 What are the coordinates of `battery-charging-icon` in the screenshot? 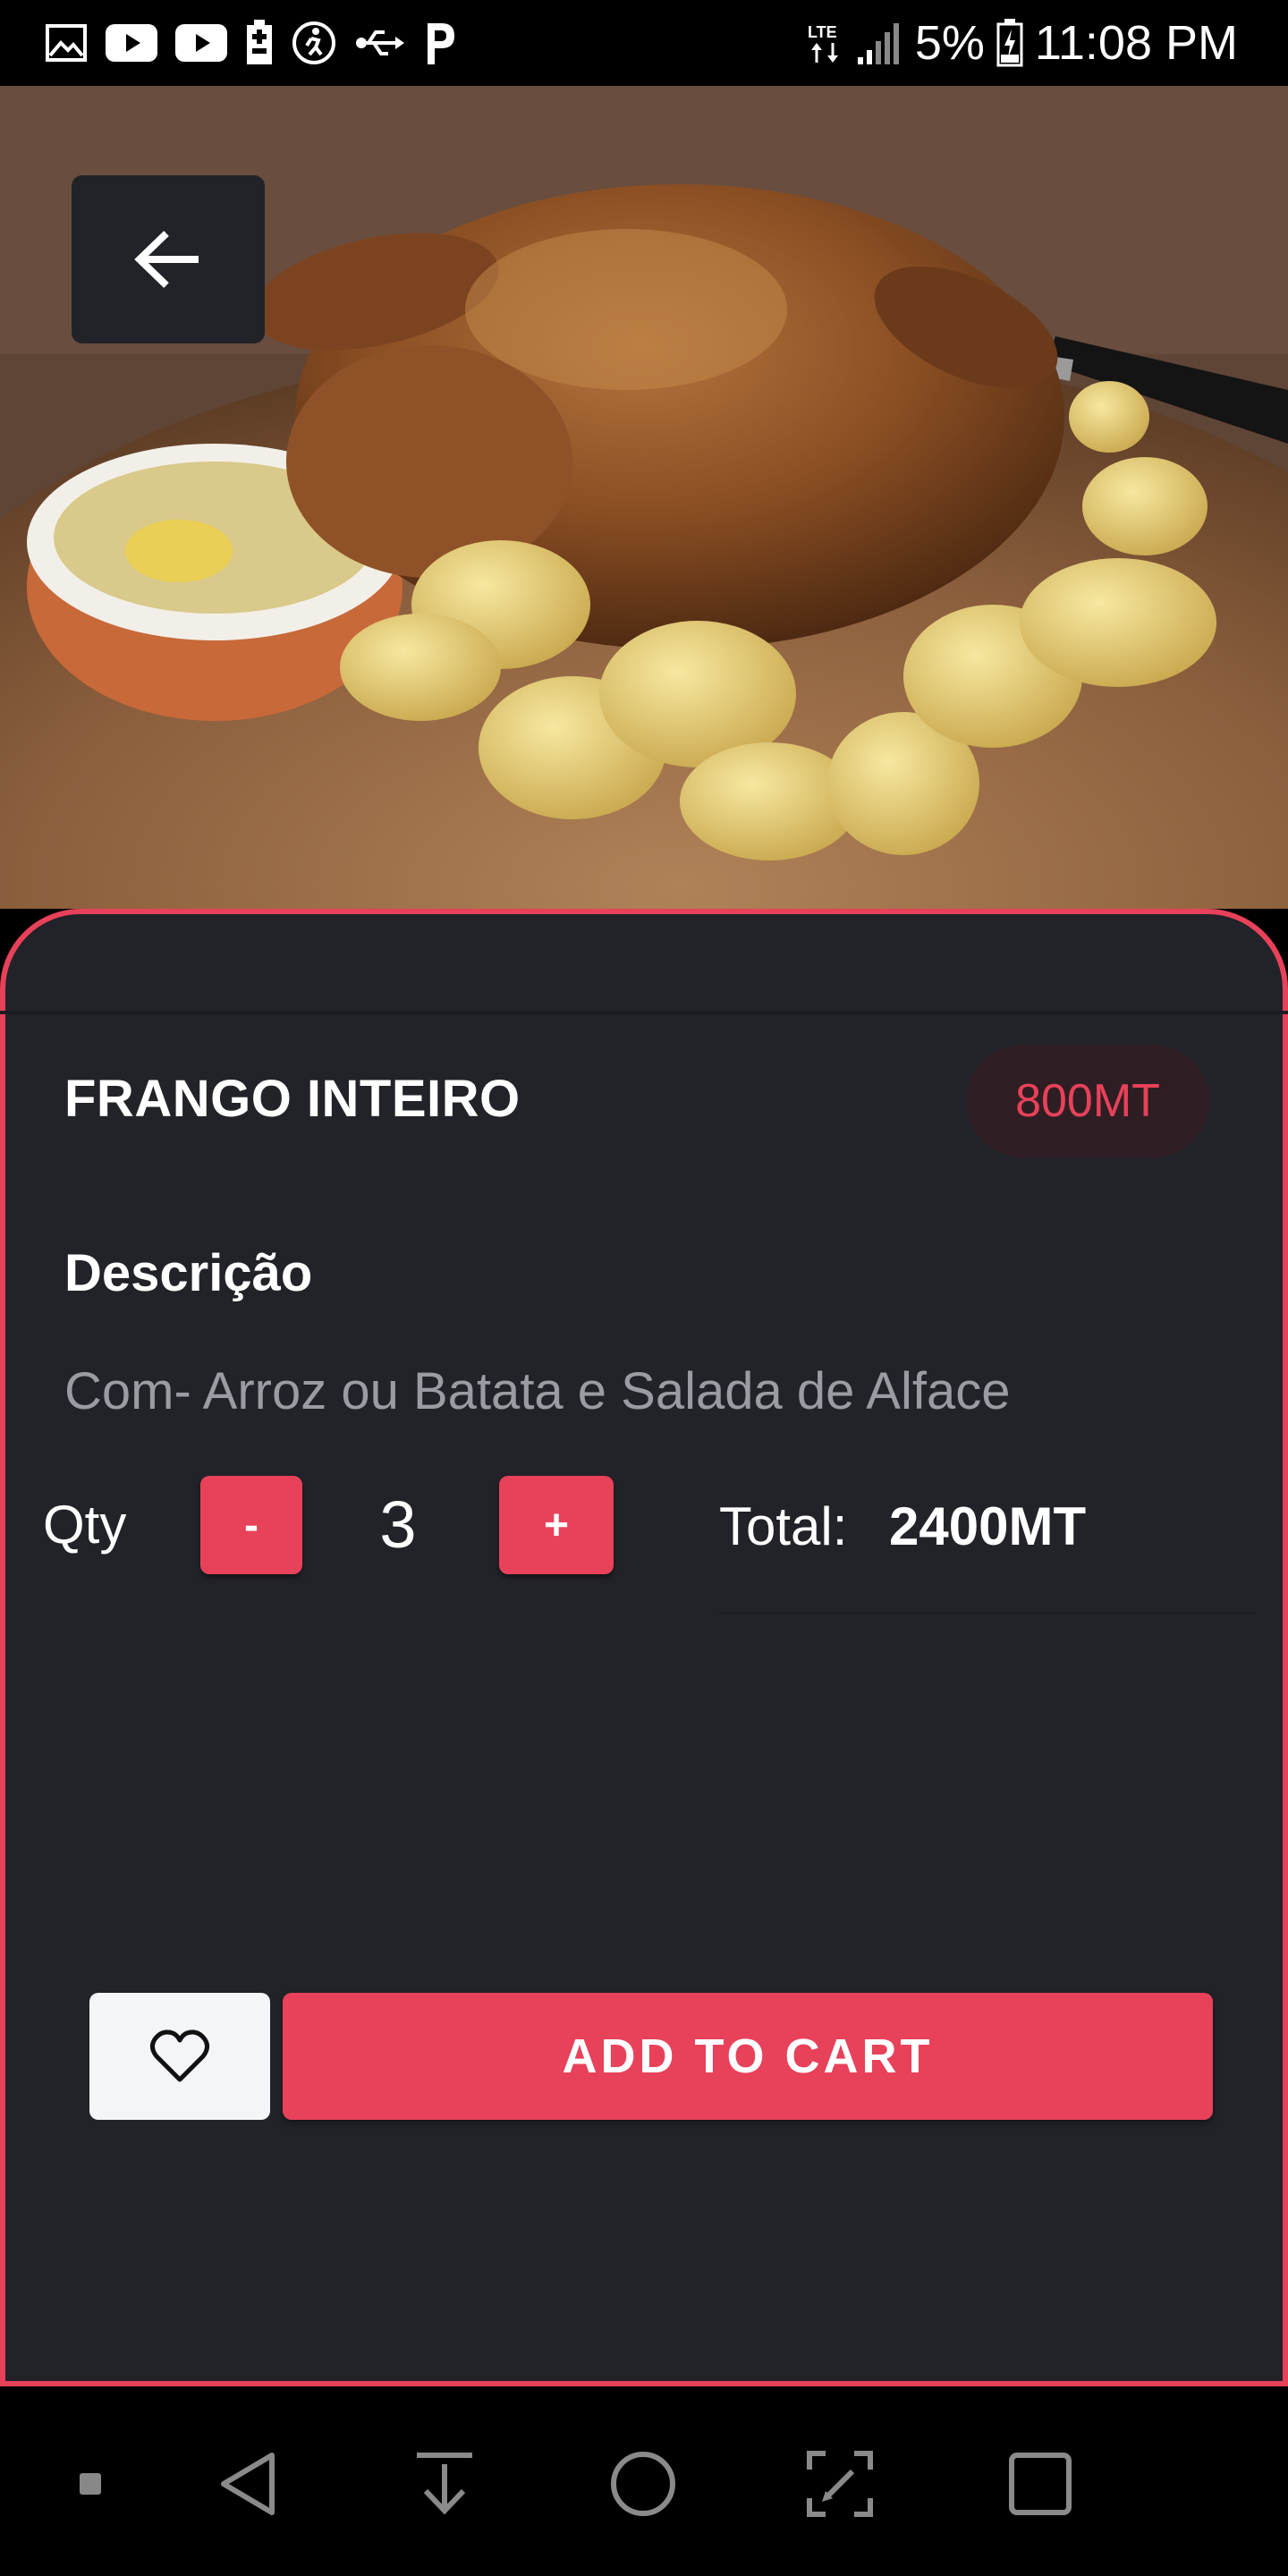 It's located at (1009, 43).